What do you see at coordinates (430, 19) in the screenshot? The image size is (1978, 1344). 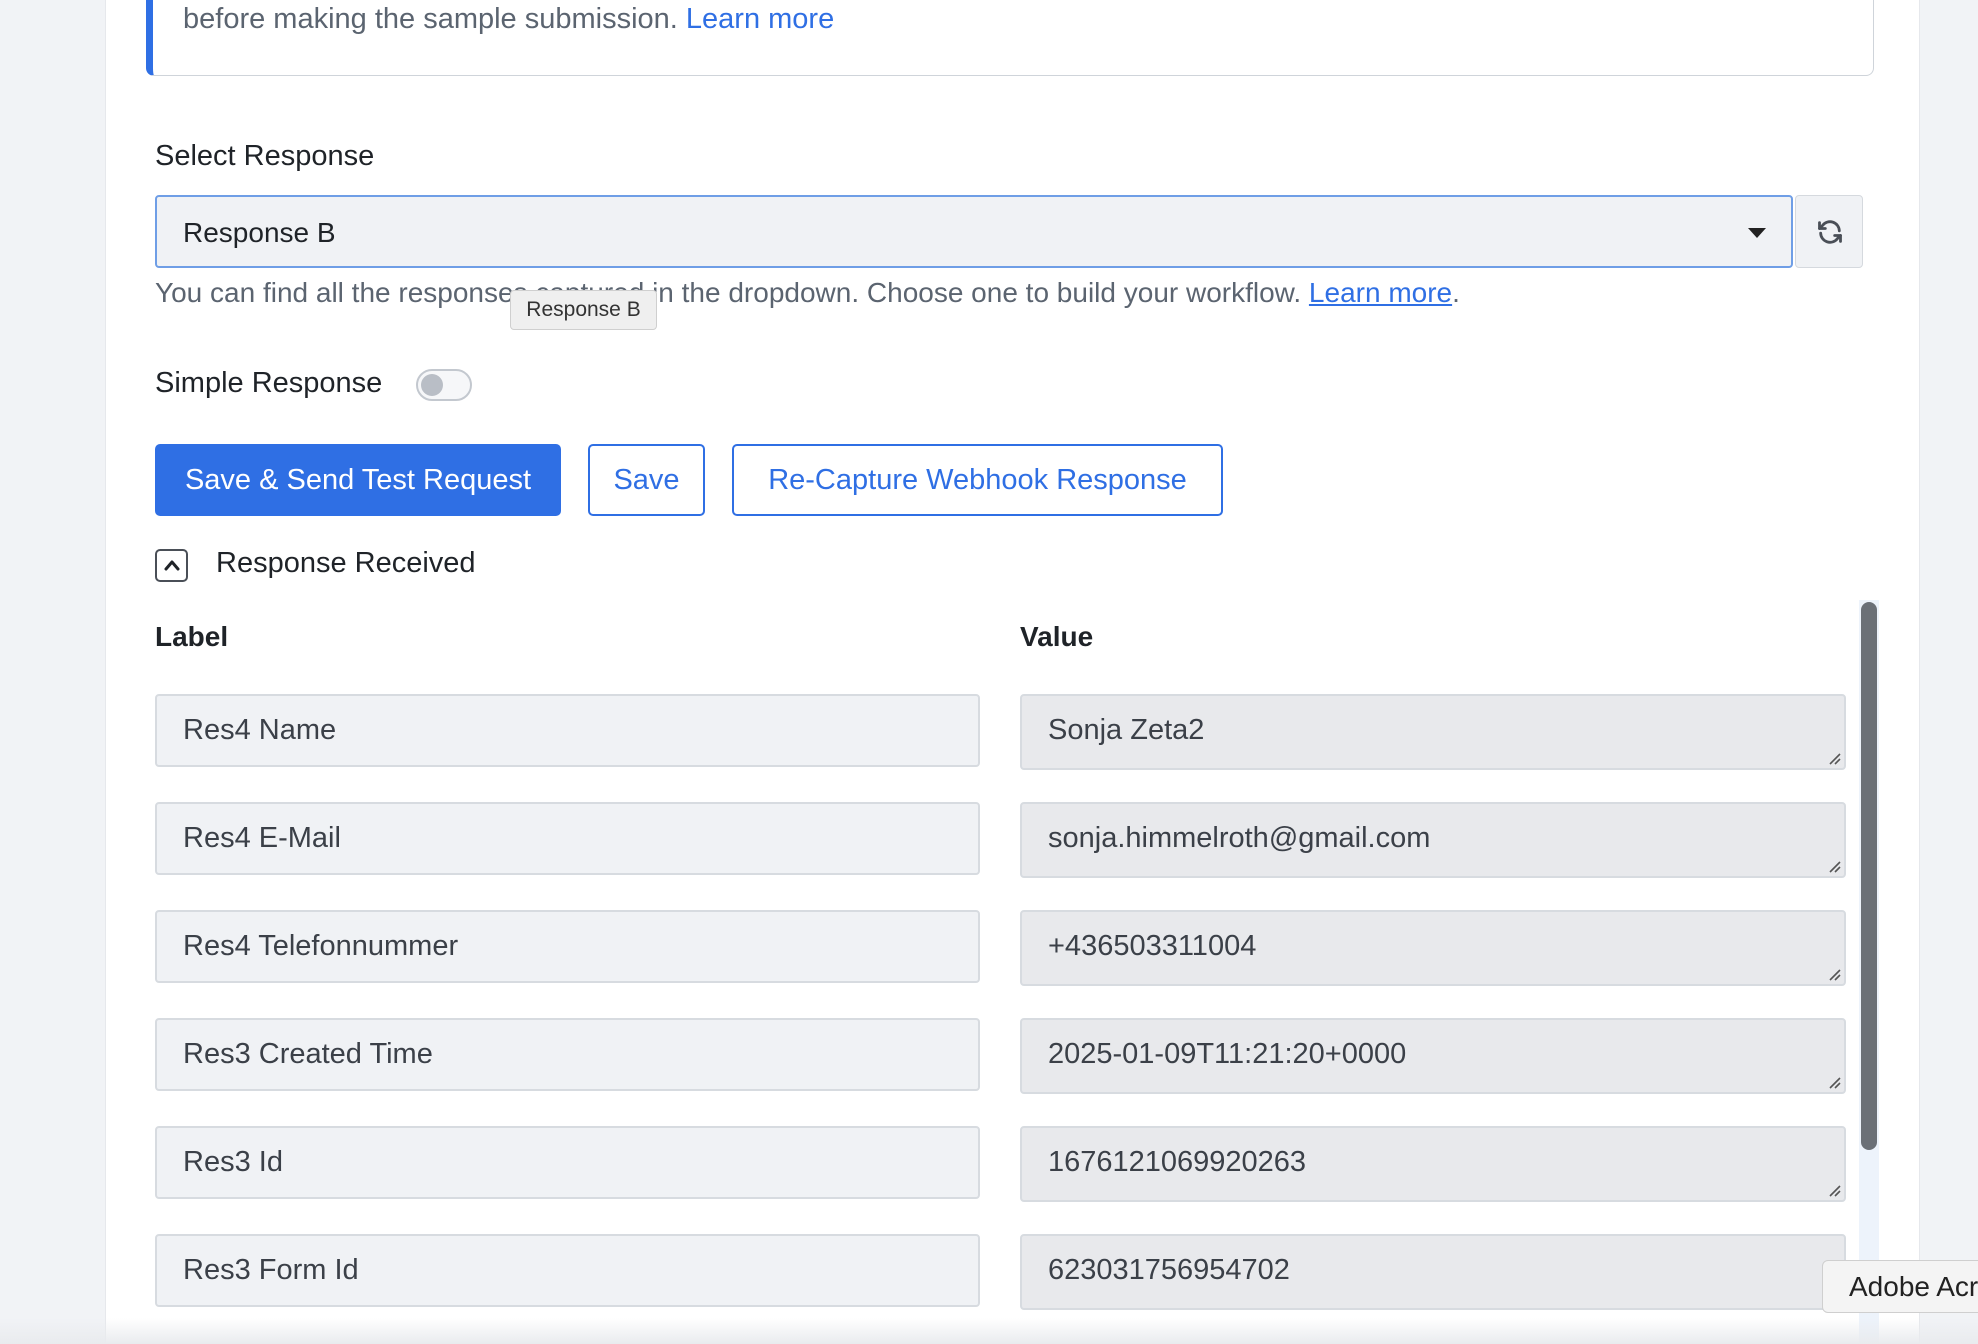 I see `info-text-body: before making the sample submission.` at bounding box center [430, 19].